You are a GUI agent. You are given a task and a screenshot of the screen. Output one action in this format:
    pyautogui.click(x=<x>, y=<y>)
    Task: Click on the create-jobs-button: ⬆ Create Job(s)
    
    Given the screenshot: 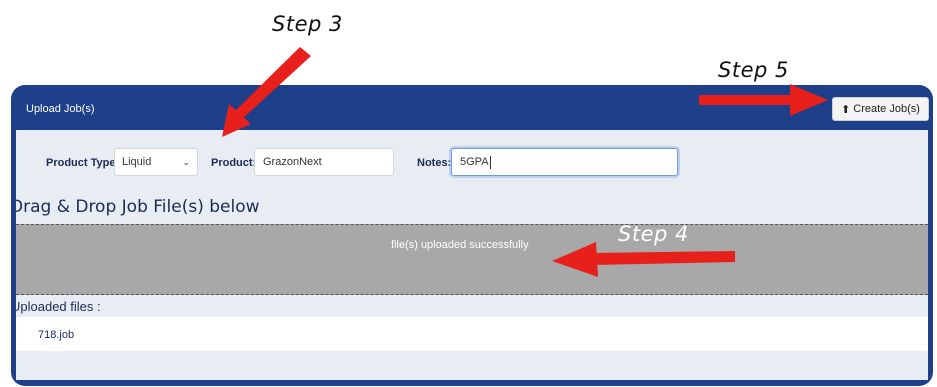 What is the action you would take?
    pyautogui.click(x=880, y=109)
    